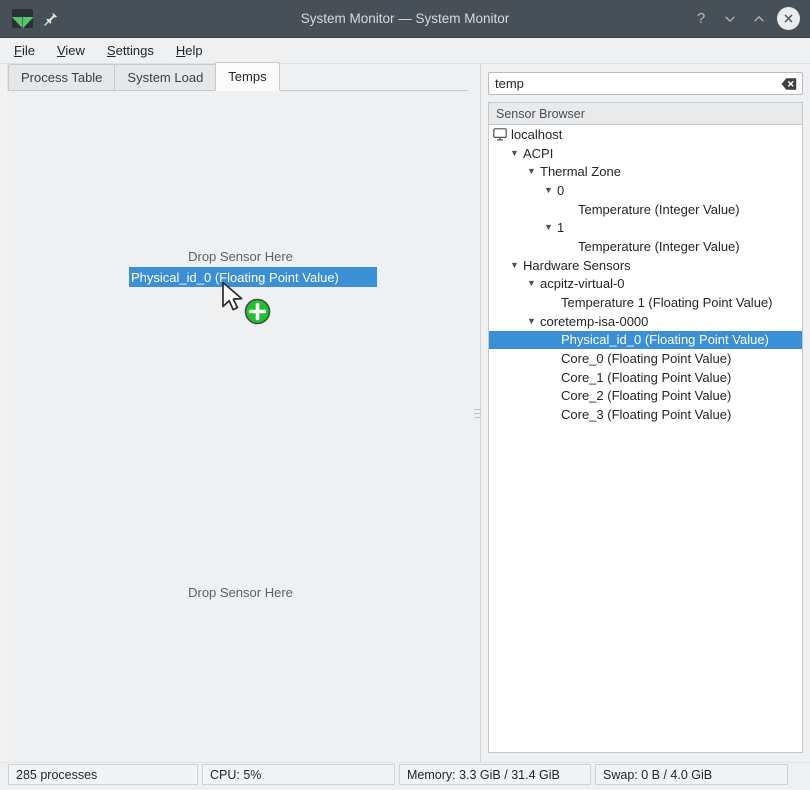 The image size is (810, 790). What do you see at coordinates (500, 134) in the screenshot?
I see `monitor-icon` at bounding box center [500, 134].